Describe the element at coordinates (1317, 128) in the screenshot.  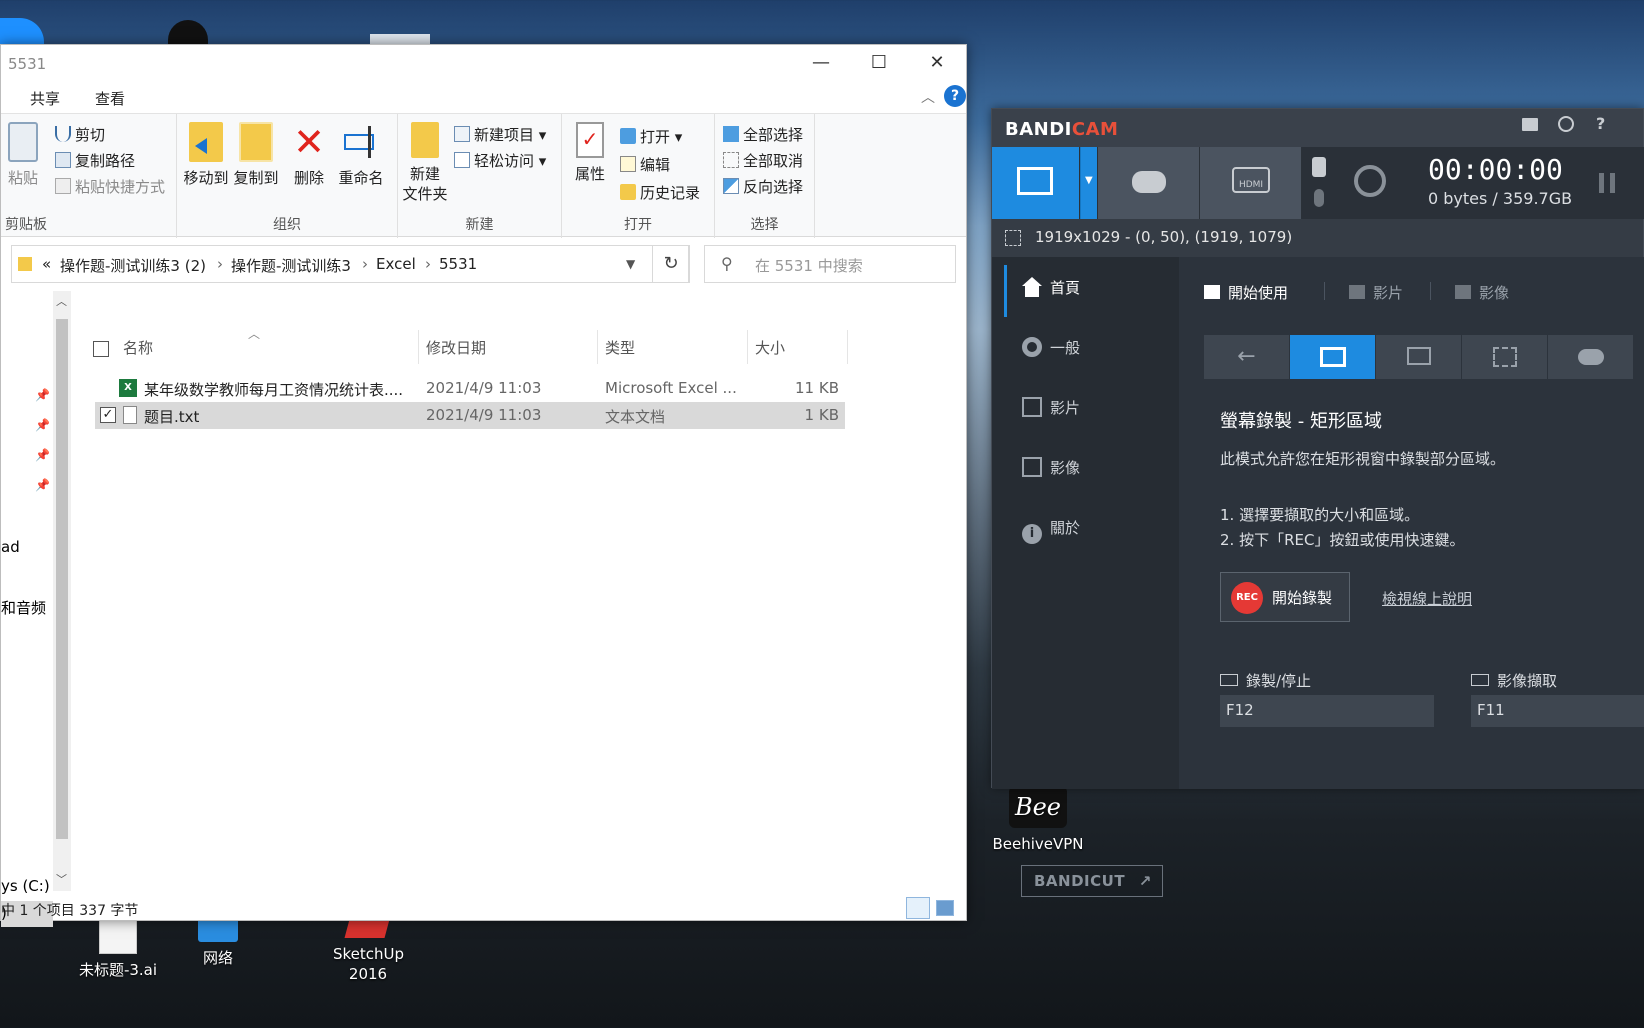
I see `bandicam-title-bar: BANDICAM ?` at that location.